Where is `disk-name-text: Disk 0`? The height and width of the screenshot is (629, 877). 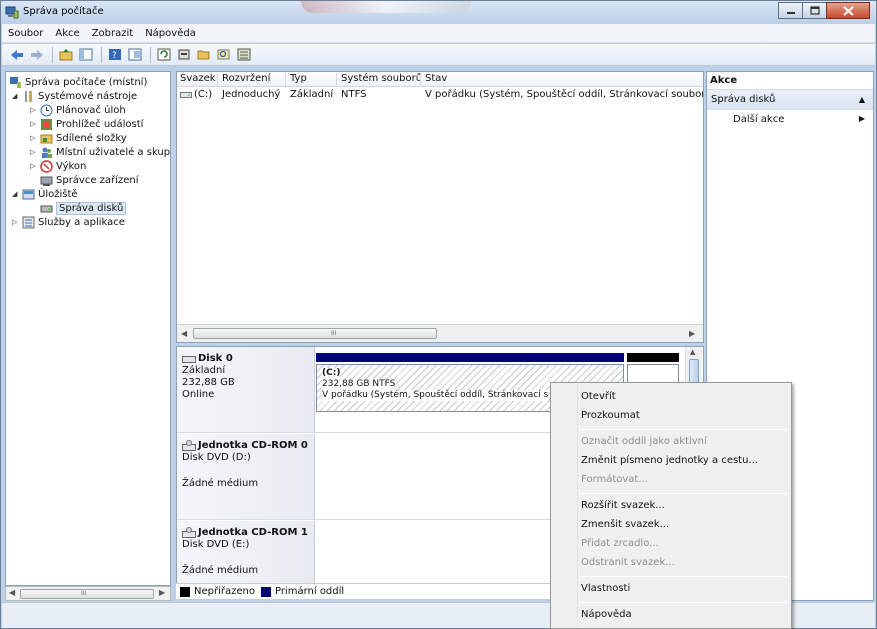
disk-name-text: Disk 0 is located at coordinates (215, 358).